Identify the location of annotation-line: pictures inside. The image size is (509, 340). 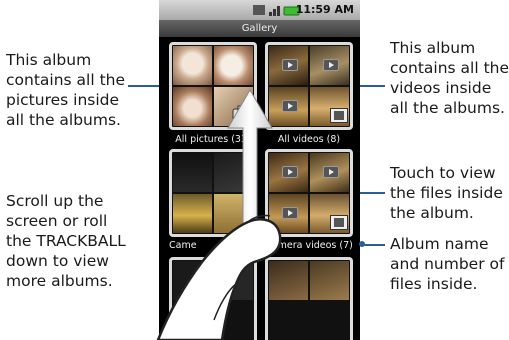
(63, 100).